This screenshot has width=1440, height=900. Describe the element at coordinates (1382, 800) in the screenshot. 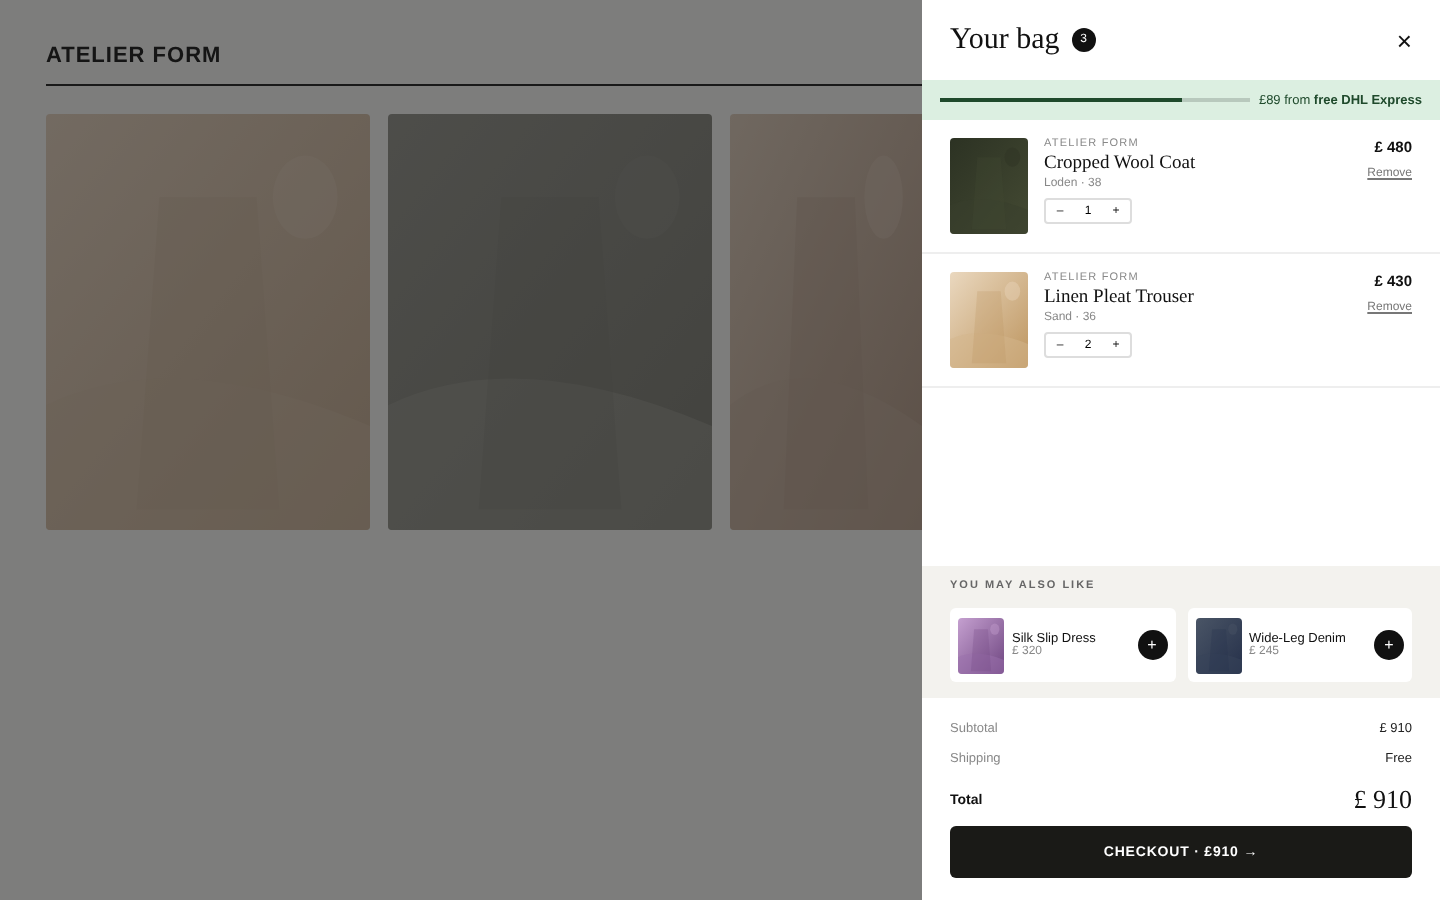

I see `total-value: £ 910` at that location.